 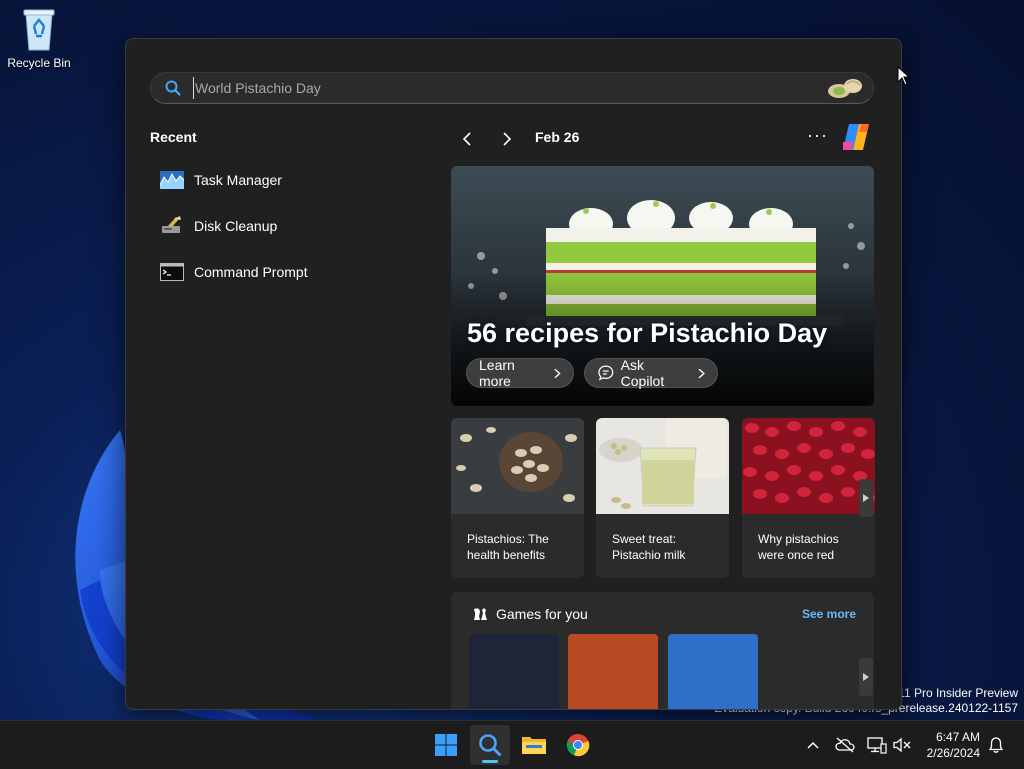 I want to click on card-pistachio-health: Pistachios: The health benefits, so click(x=517, y=498).